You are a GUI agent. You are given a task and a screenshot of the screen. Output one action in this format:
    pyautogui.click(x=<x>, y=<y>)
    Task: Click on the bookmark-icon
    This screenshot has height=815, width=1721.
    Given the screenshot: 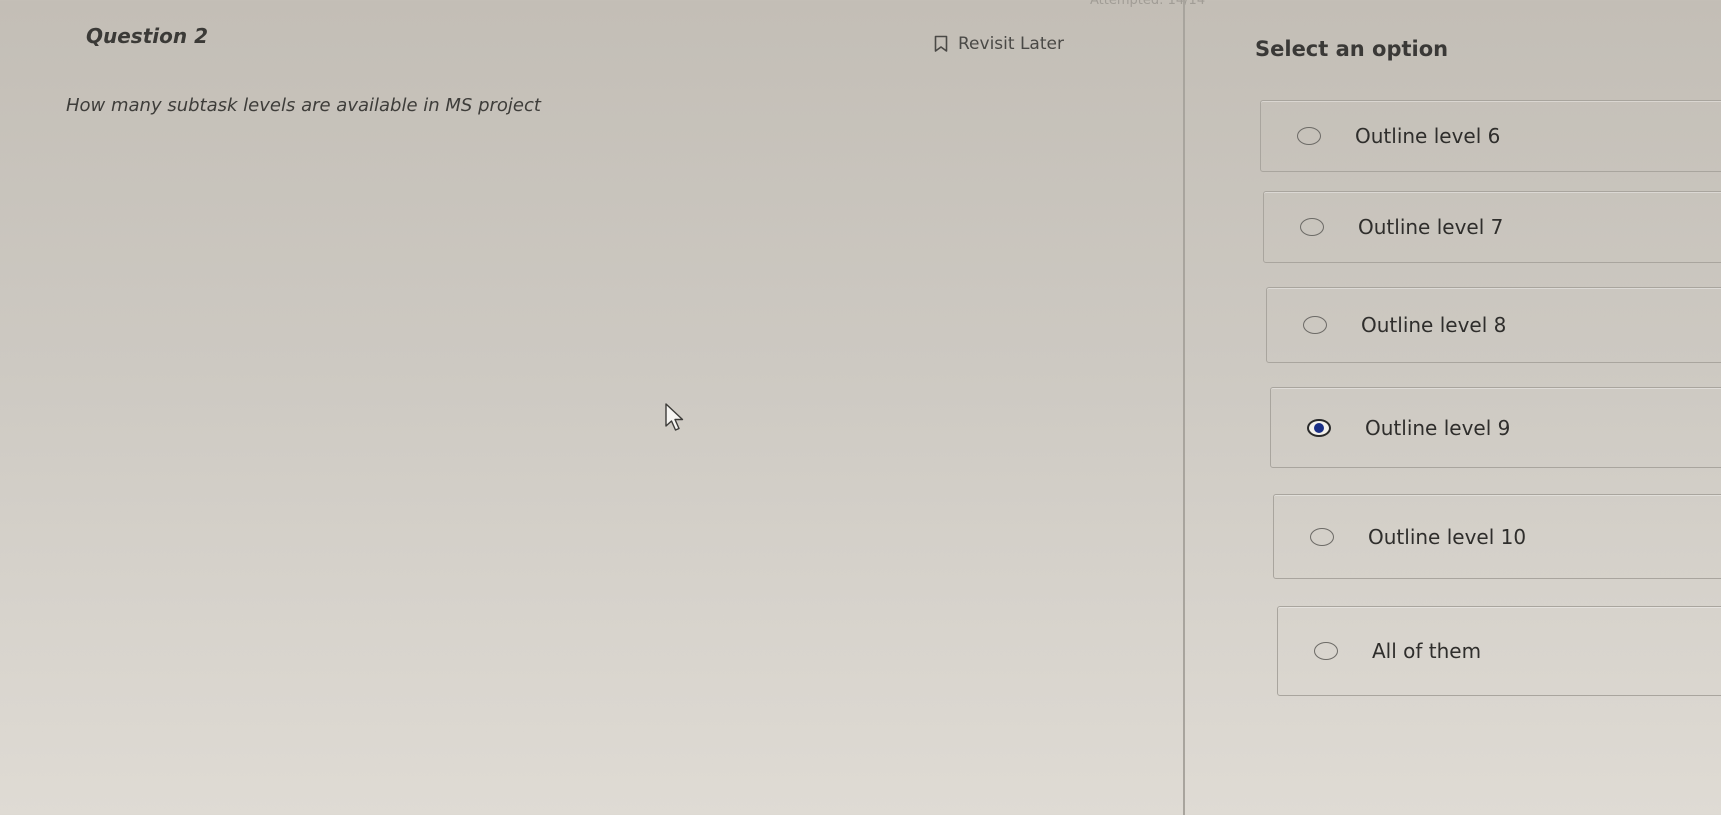 What is the action you would take?
    pyautogui.click(x=941, y=44)
    